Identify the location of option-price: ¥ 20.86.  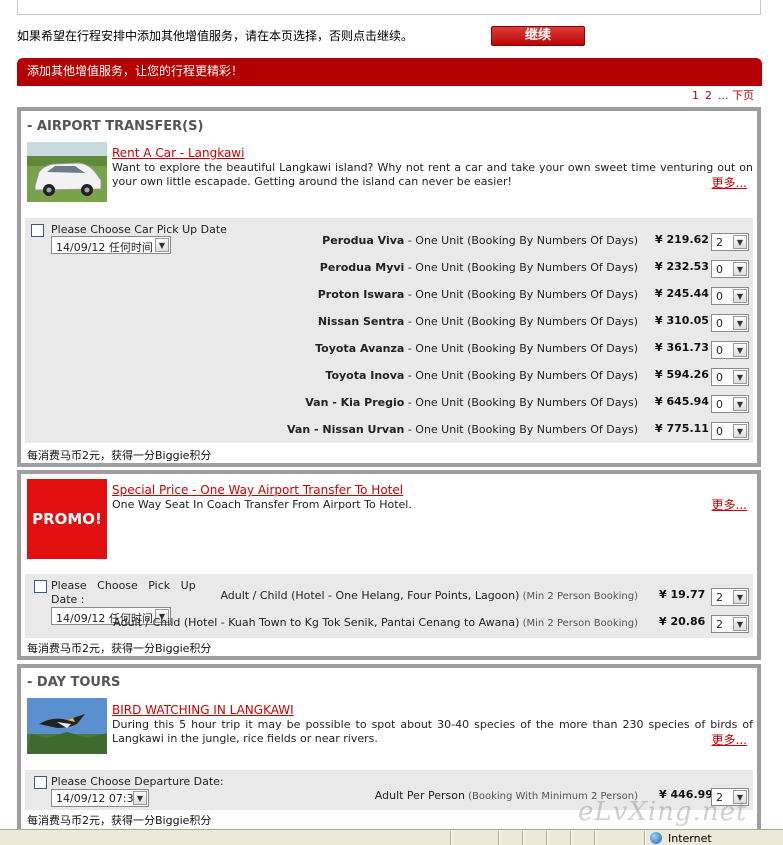
(682, 621).